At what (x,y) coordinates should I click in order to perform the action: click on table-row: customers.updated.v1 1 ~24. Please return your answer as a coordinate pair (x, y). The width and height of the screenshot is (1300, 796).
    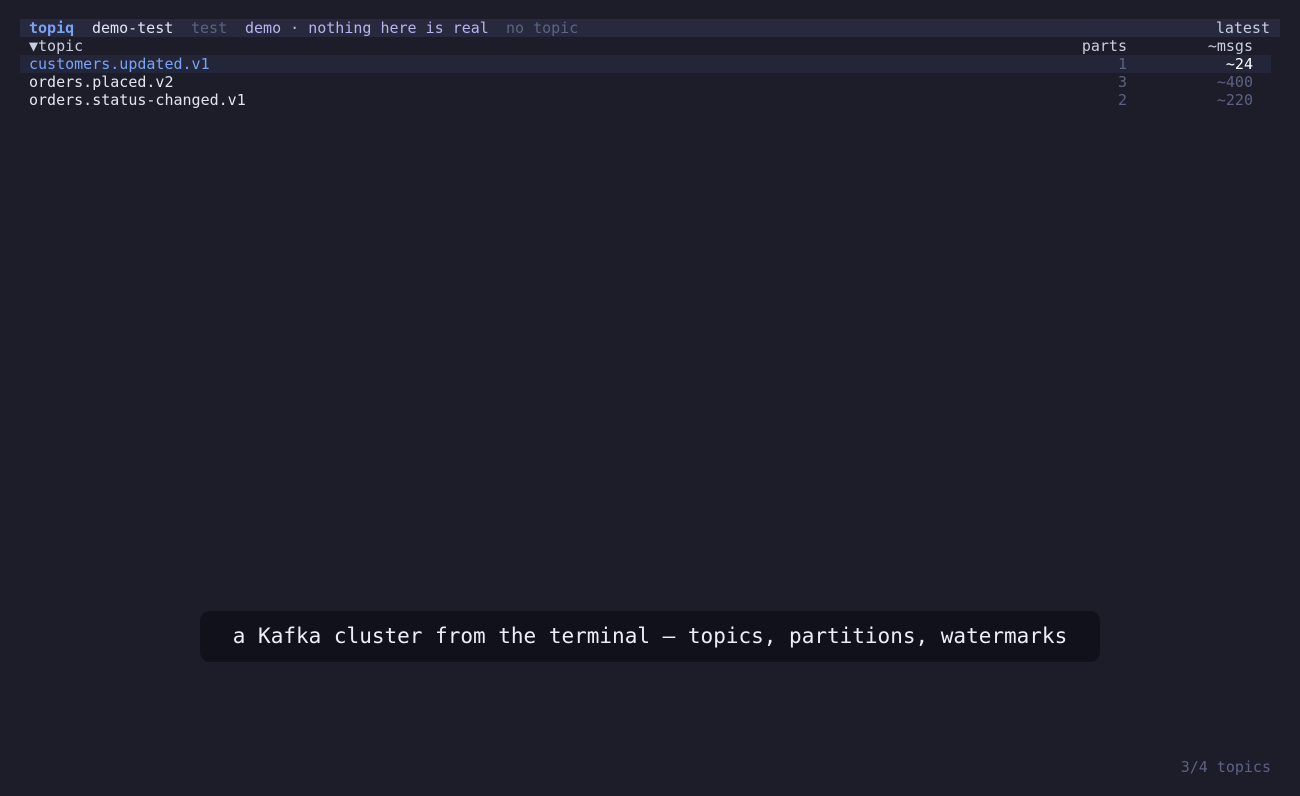
    Looking at the image, I should click on (645, 64).